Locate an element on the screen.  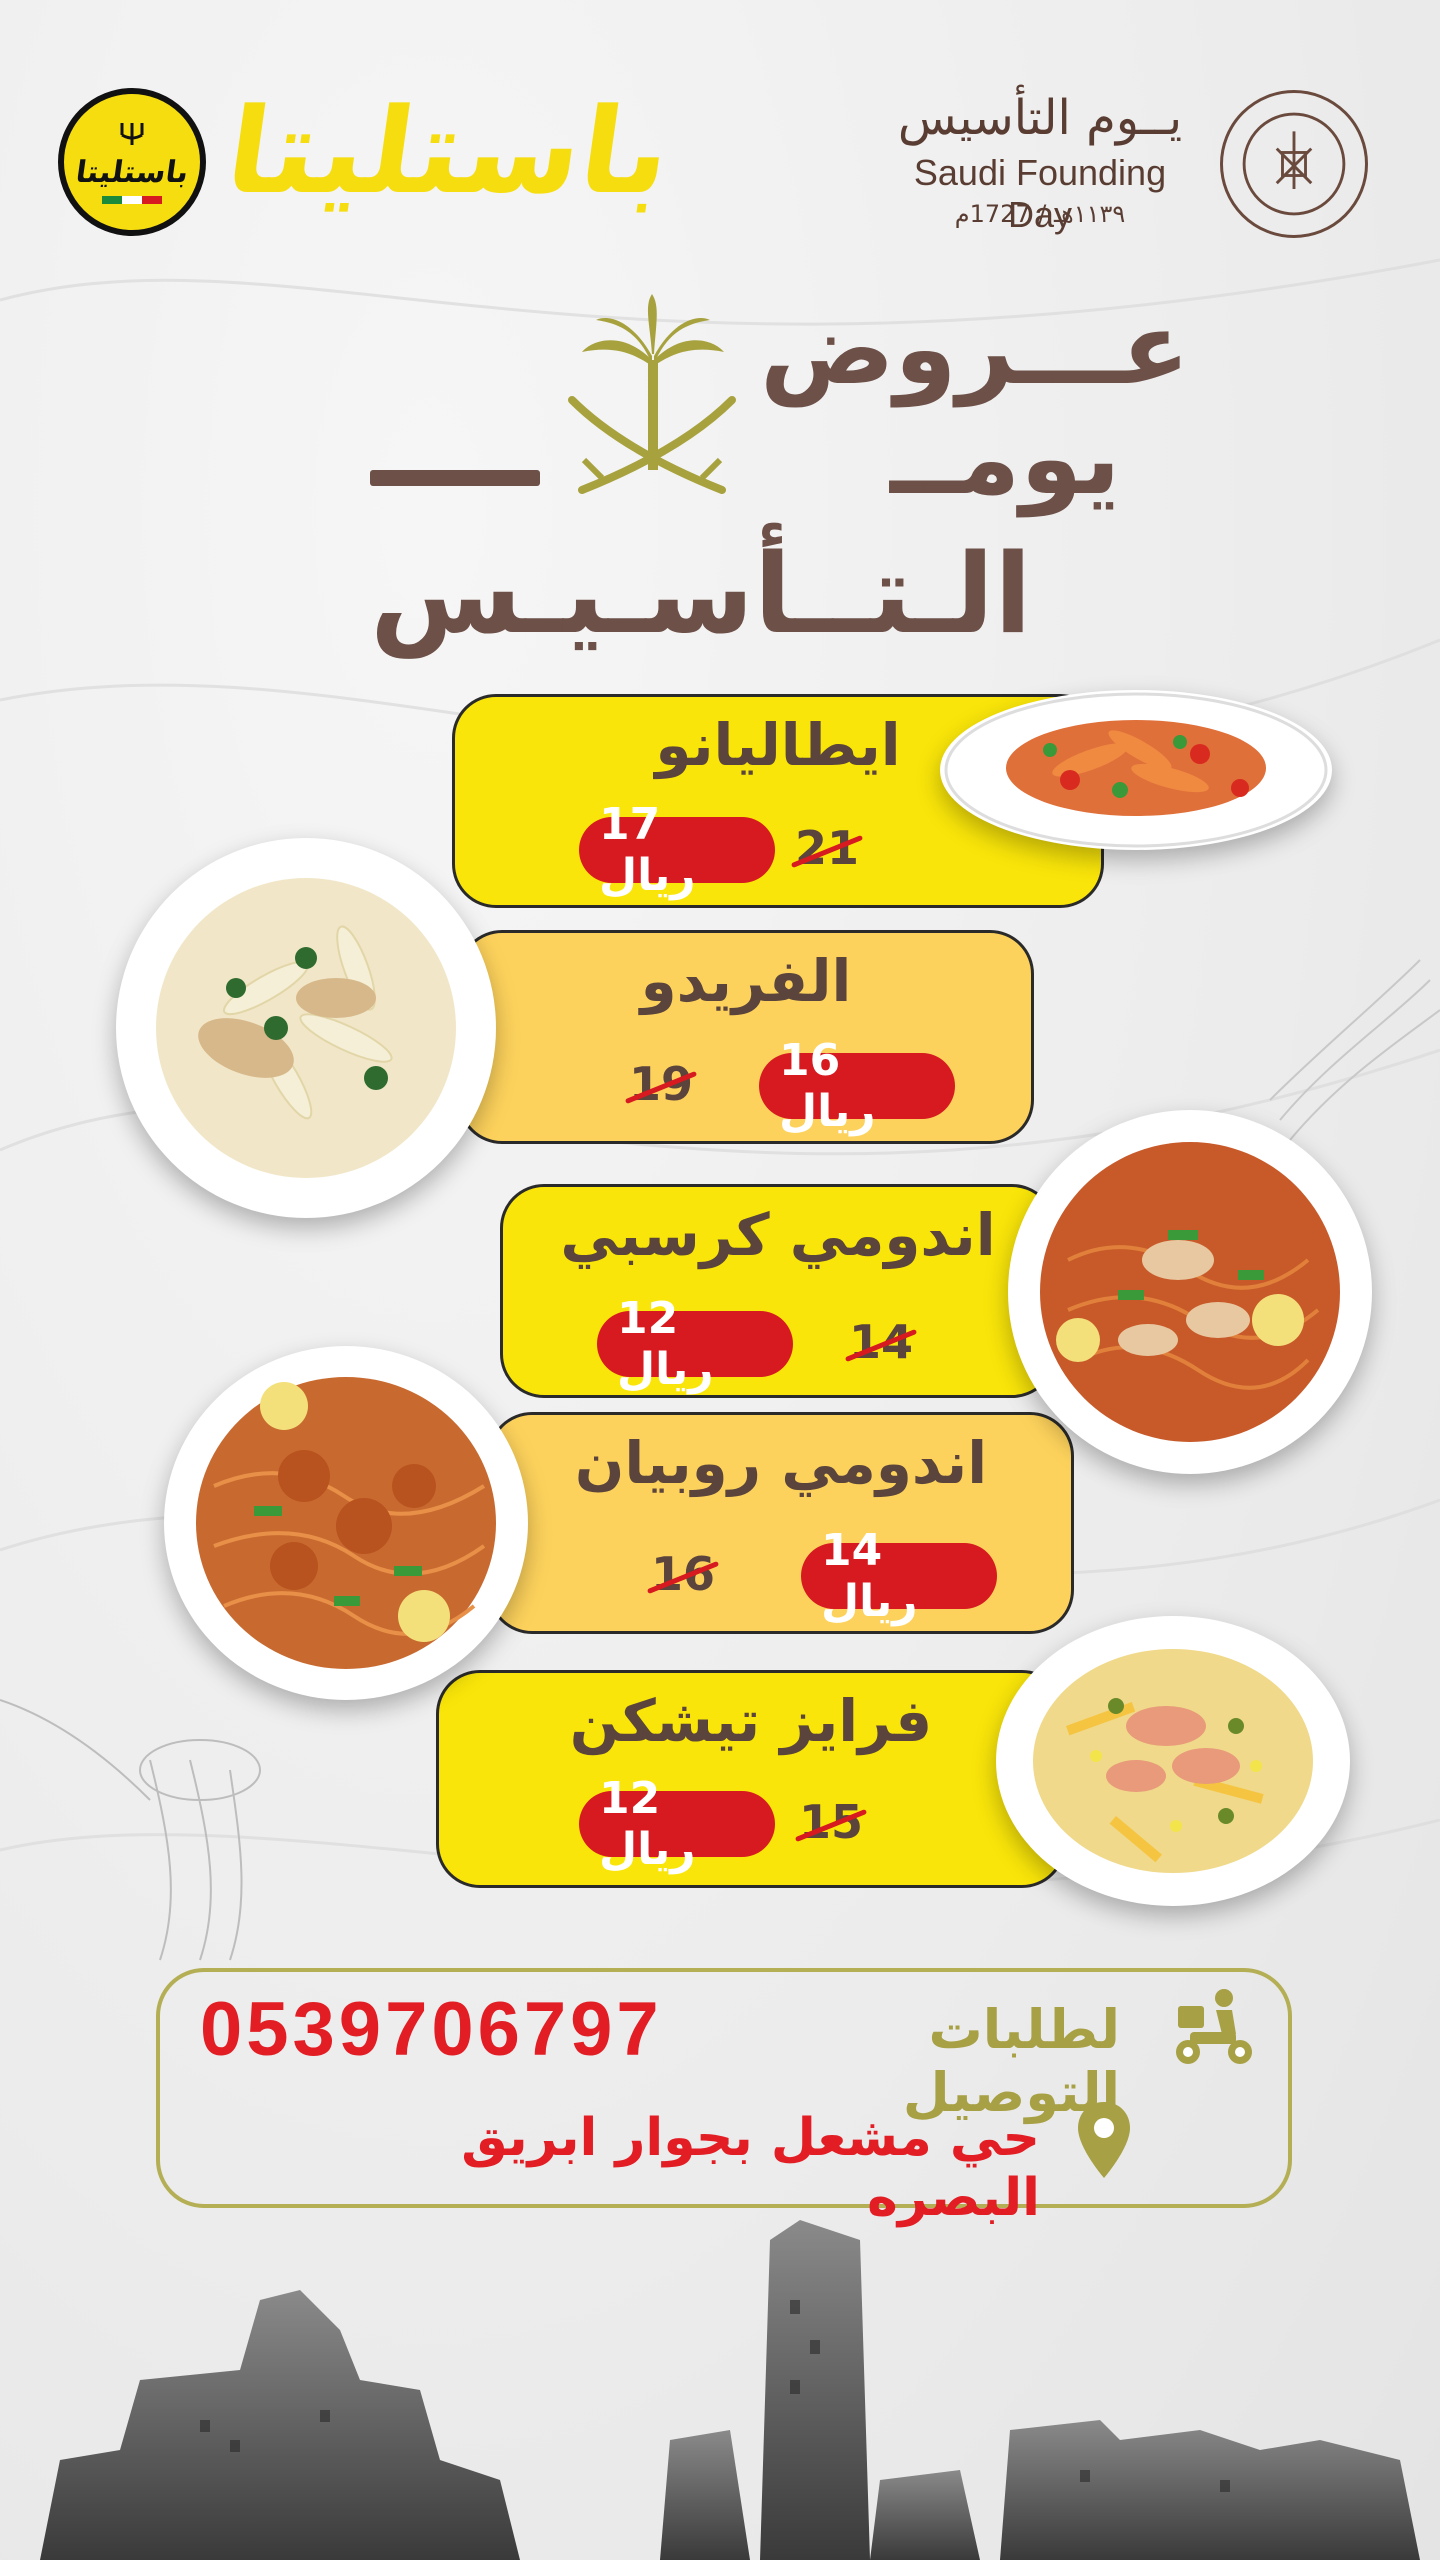
menu-card-alfredo: الفريدو 16 ريال 19 is located at coordinates (746, 1037).